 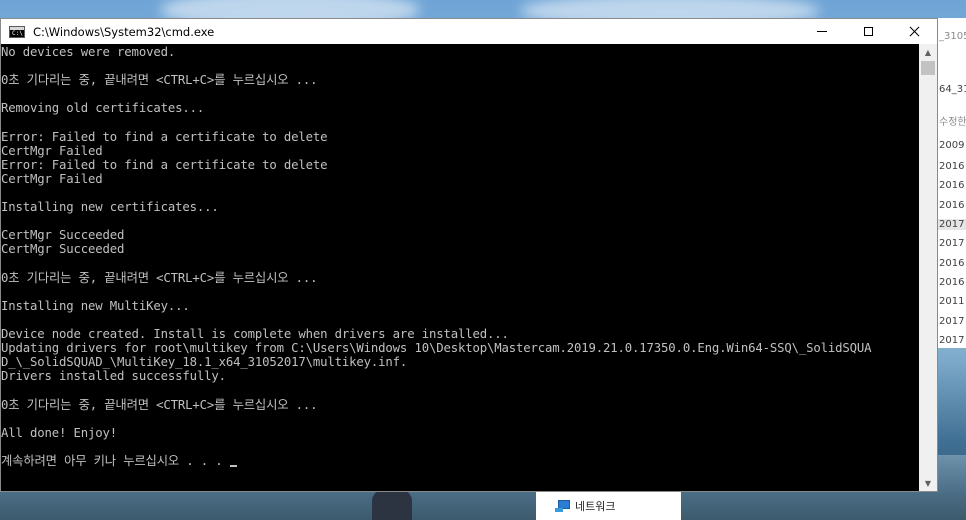 What do you see at coordinates (928, 267) in the screenshot?
I see `vertical-scrollbar: ▲ ▼` at bounding box center [928, 267].